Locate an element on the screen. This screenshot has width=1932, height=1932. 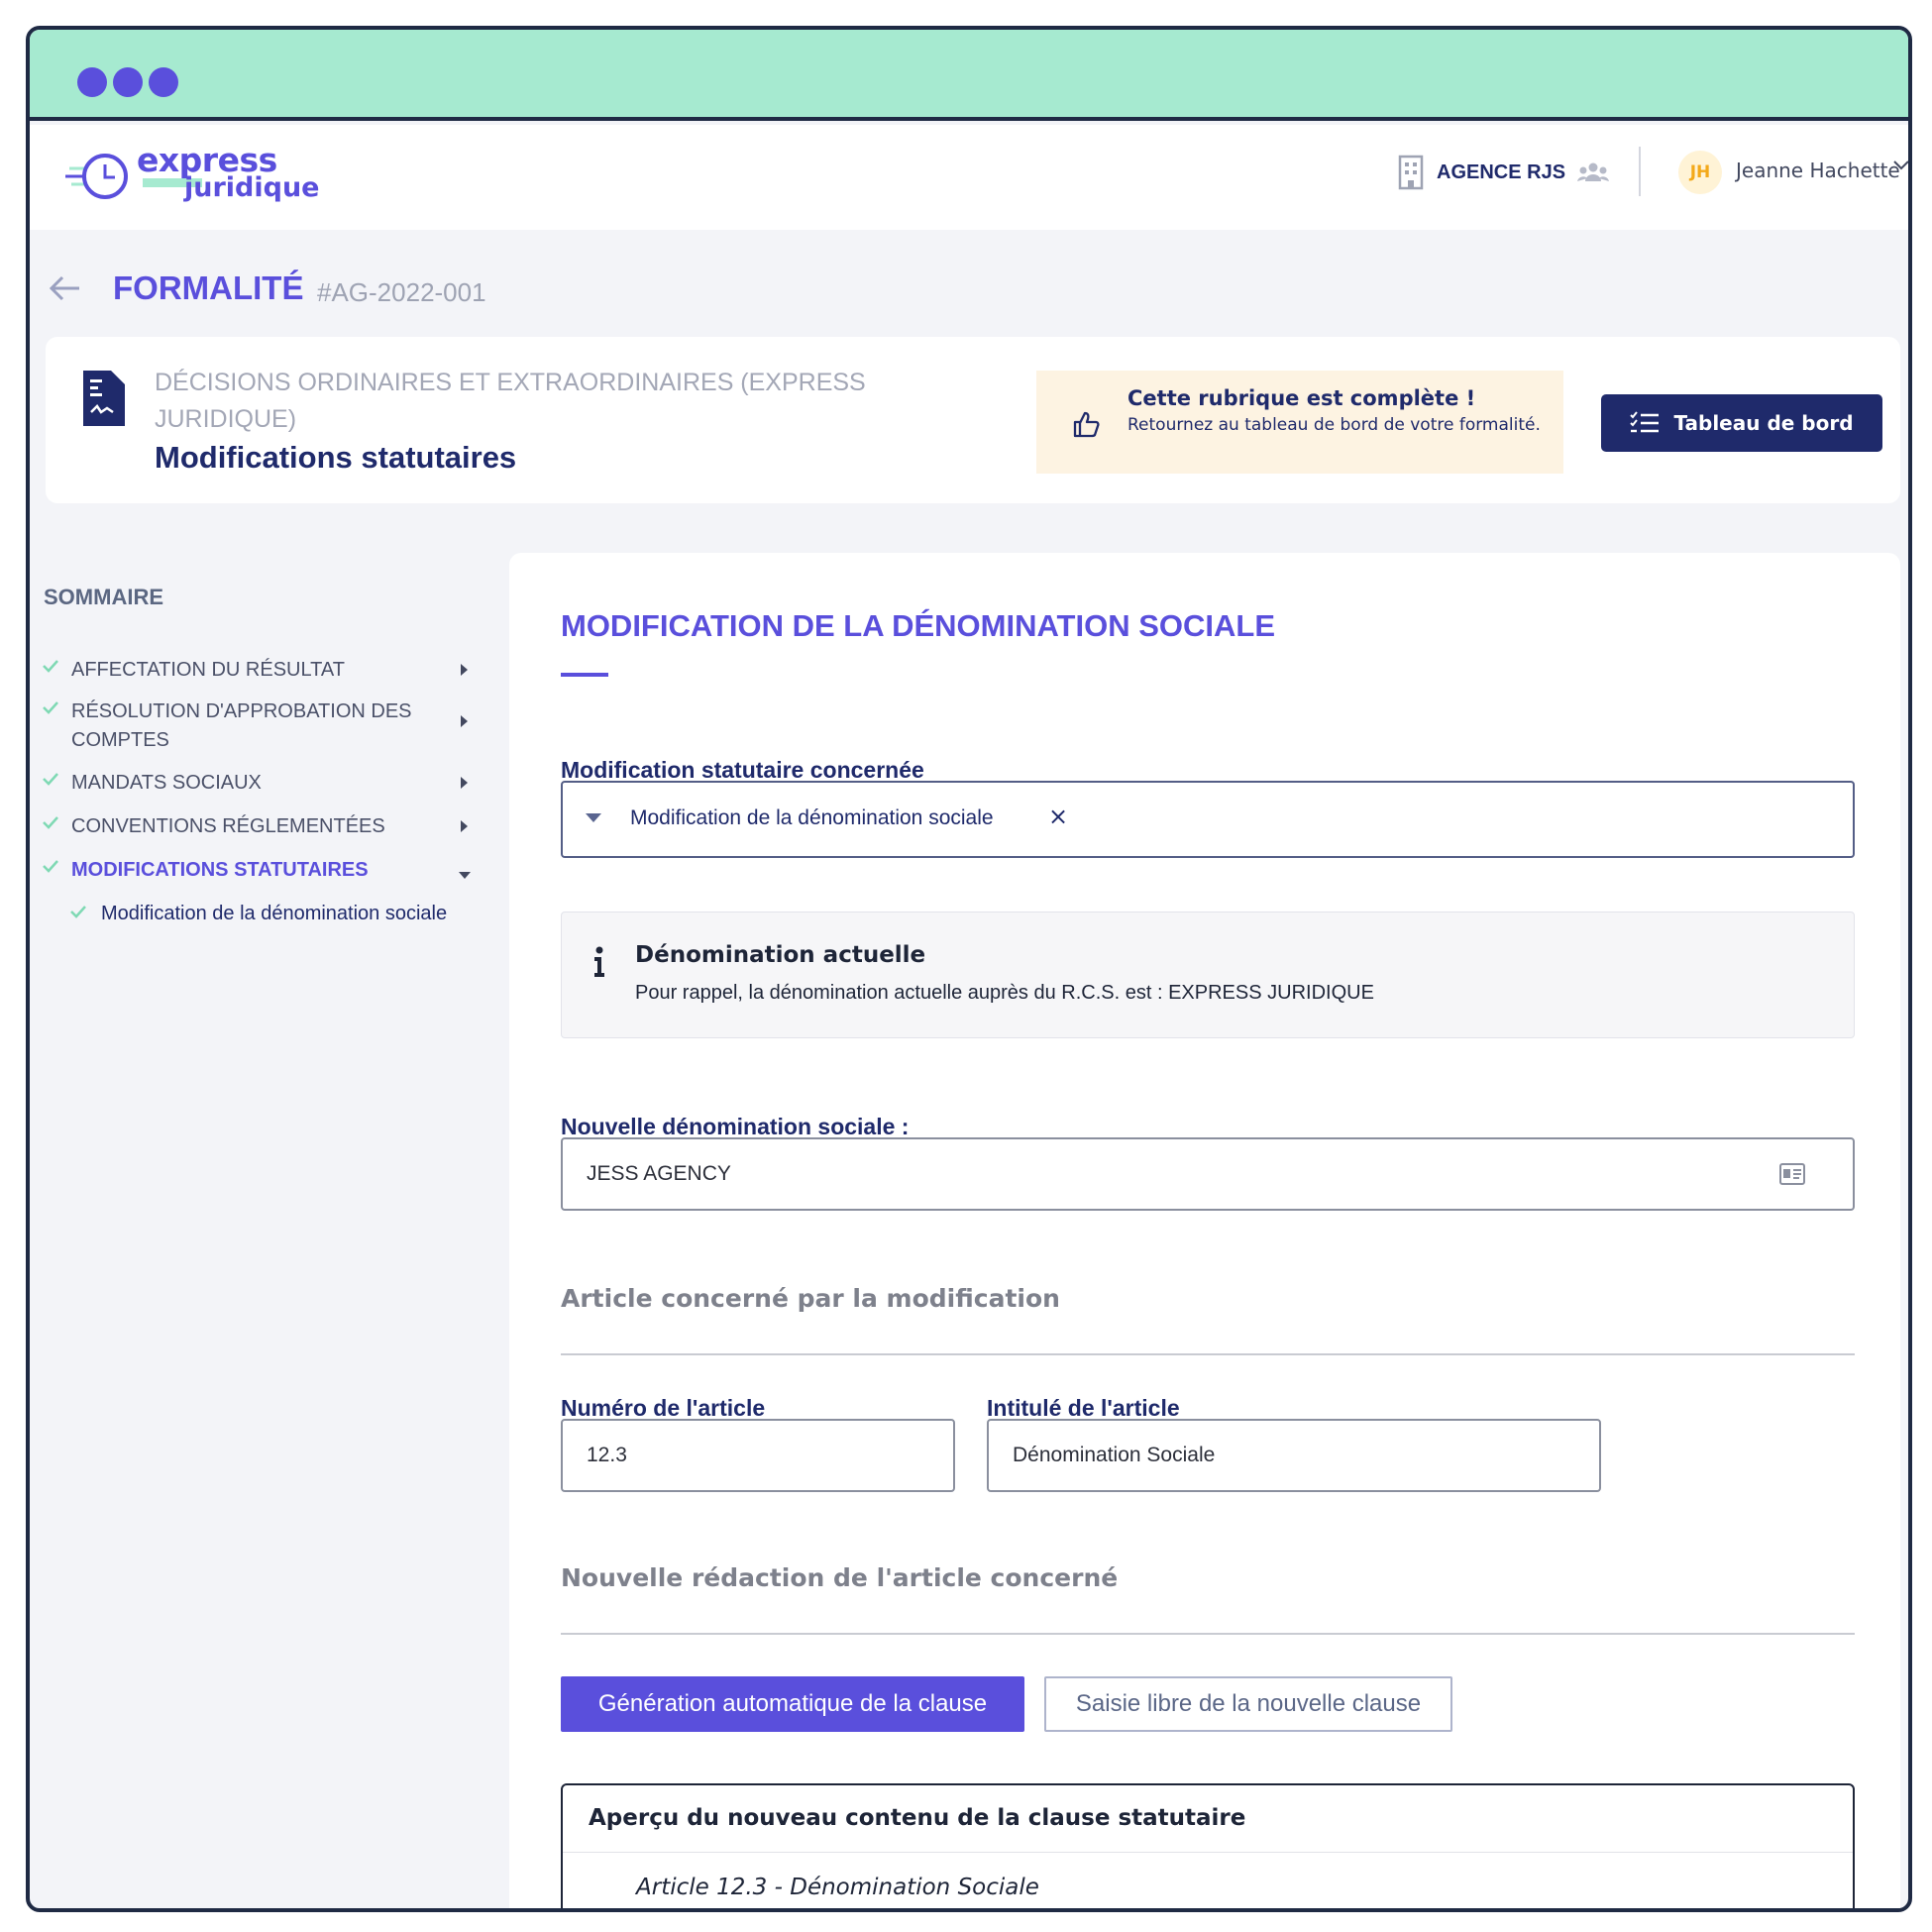
window-titlebar is located at coordinates (969, 75).